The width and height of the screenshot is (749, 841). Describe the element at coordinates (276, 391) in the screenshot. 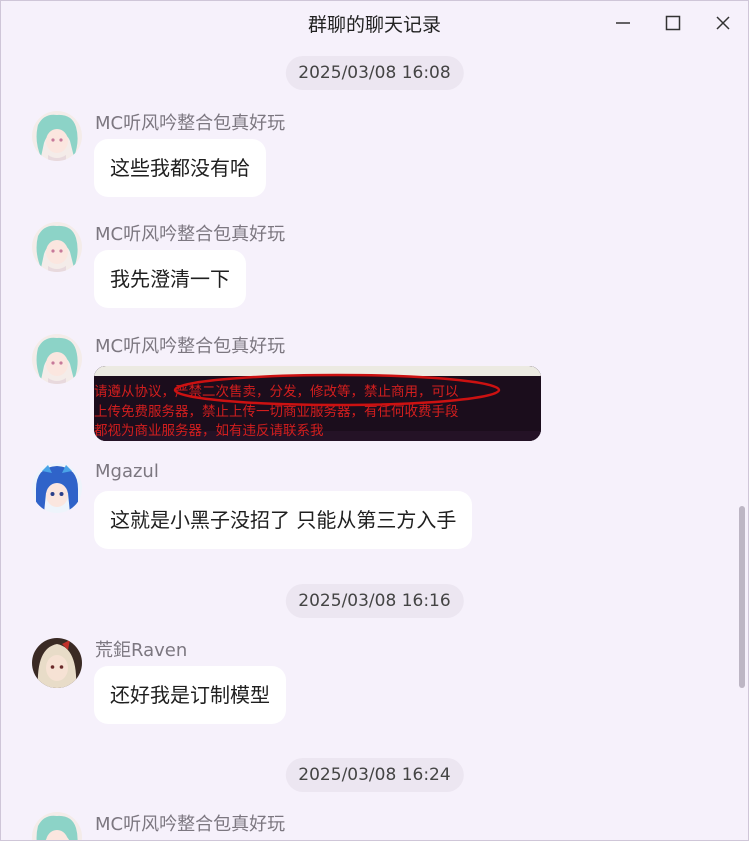

I see `image-text-line: 请遵从协议，严禁二次售卖，分发，修改等，禁止商用，可以` at that location.